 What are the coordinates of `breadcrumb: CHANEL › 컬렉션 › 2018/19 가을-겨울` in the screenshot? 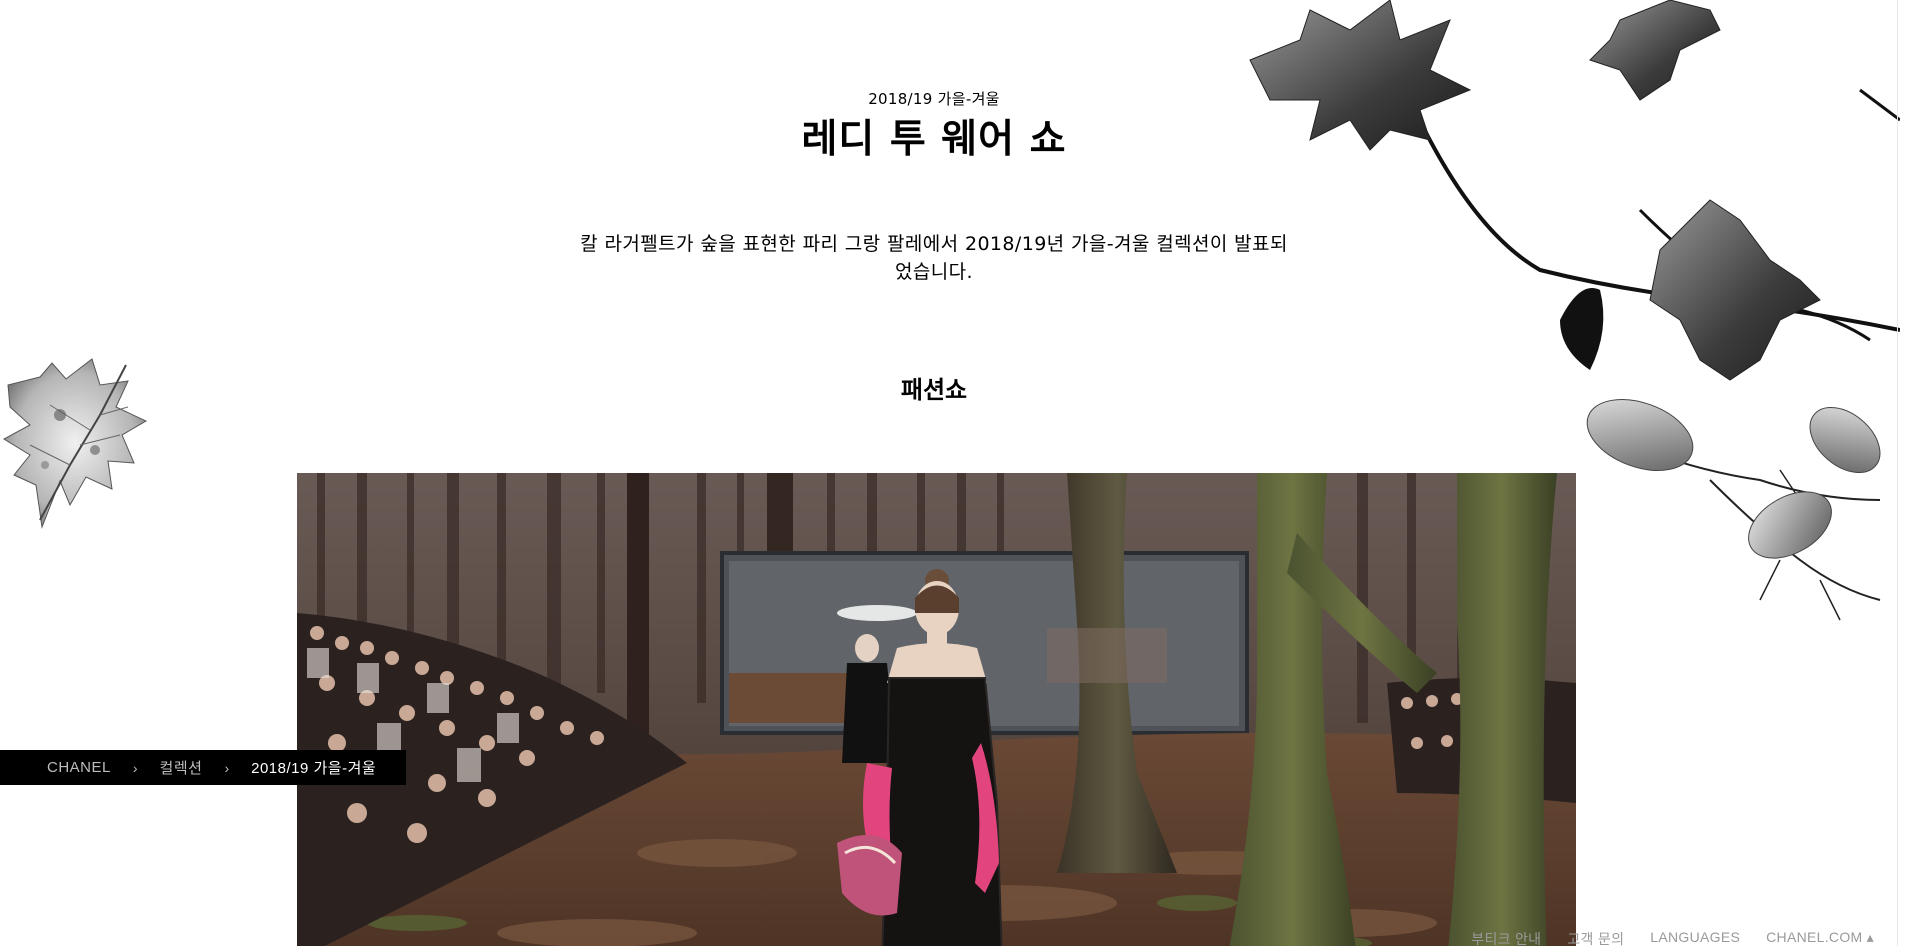 It's located at (203, 767).